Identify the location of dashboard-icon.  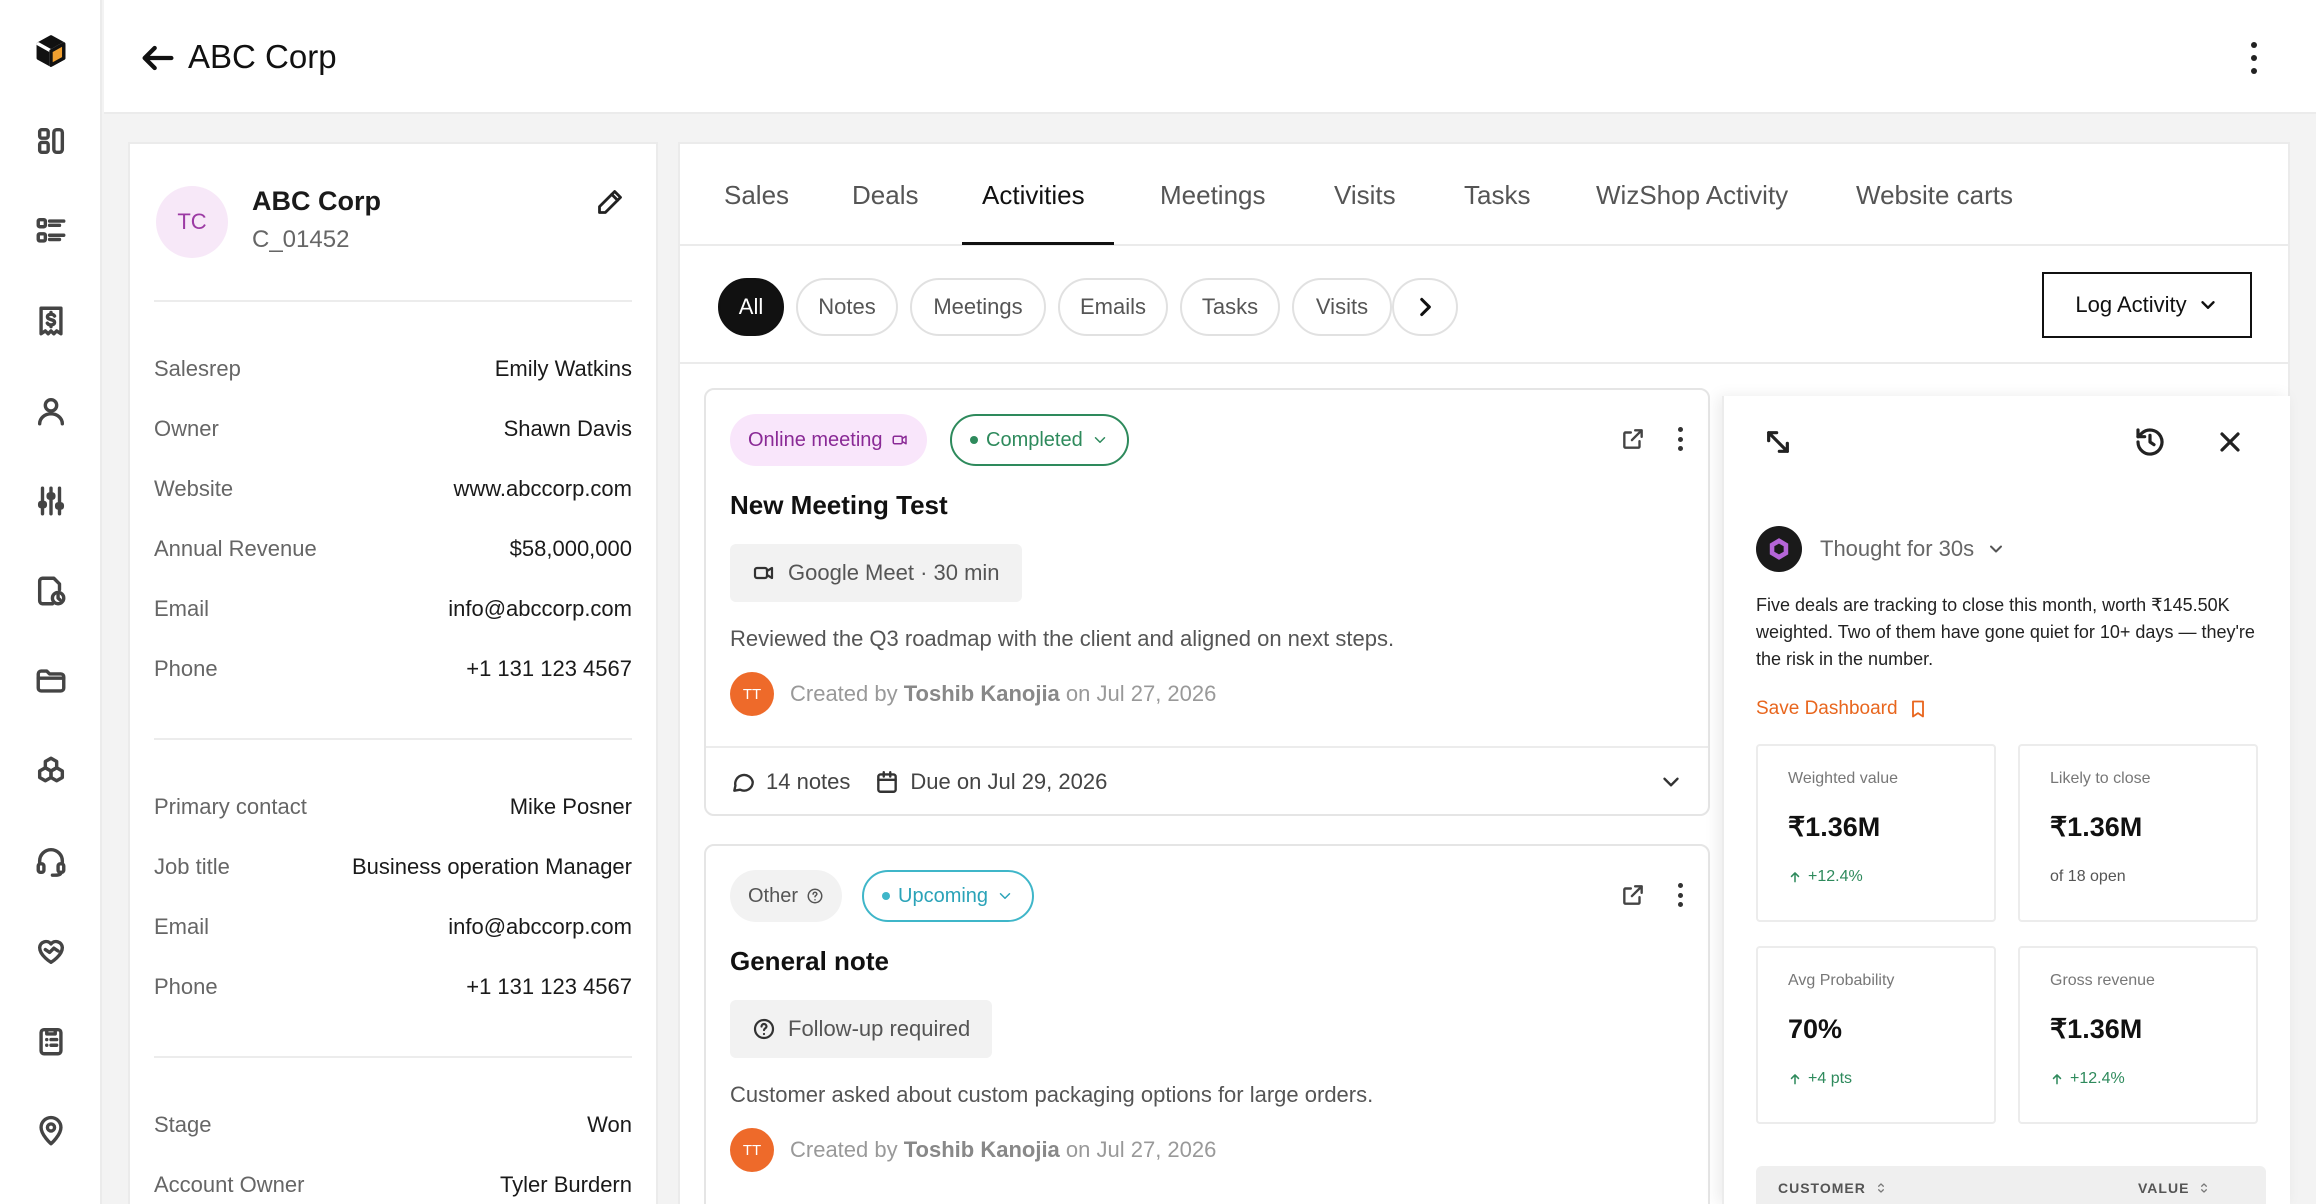
(51, 141).